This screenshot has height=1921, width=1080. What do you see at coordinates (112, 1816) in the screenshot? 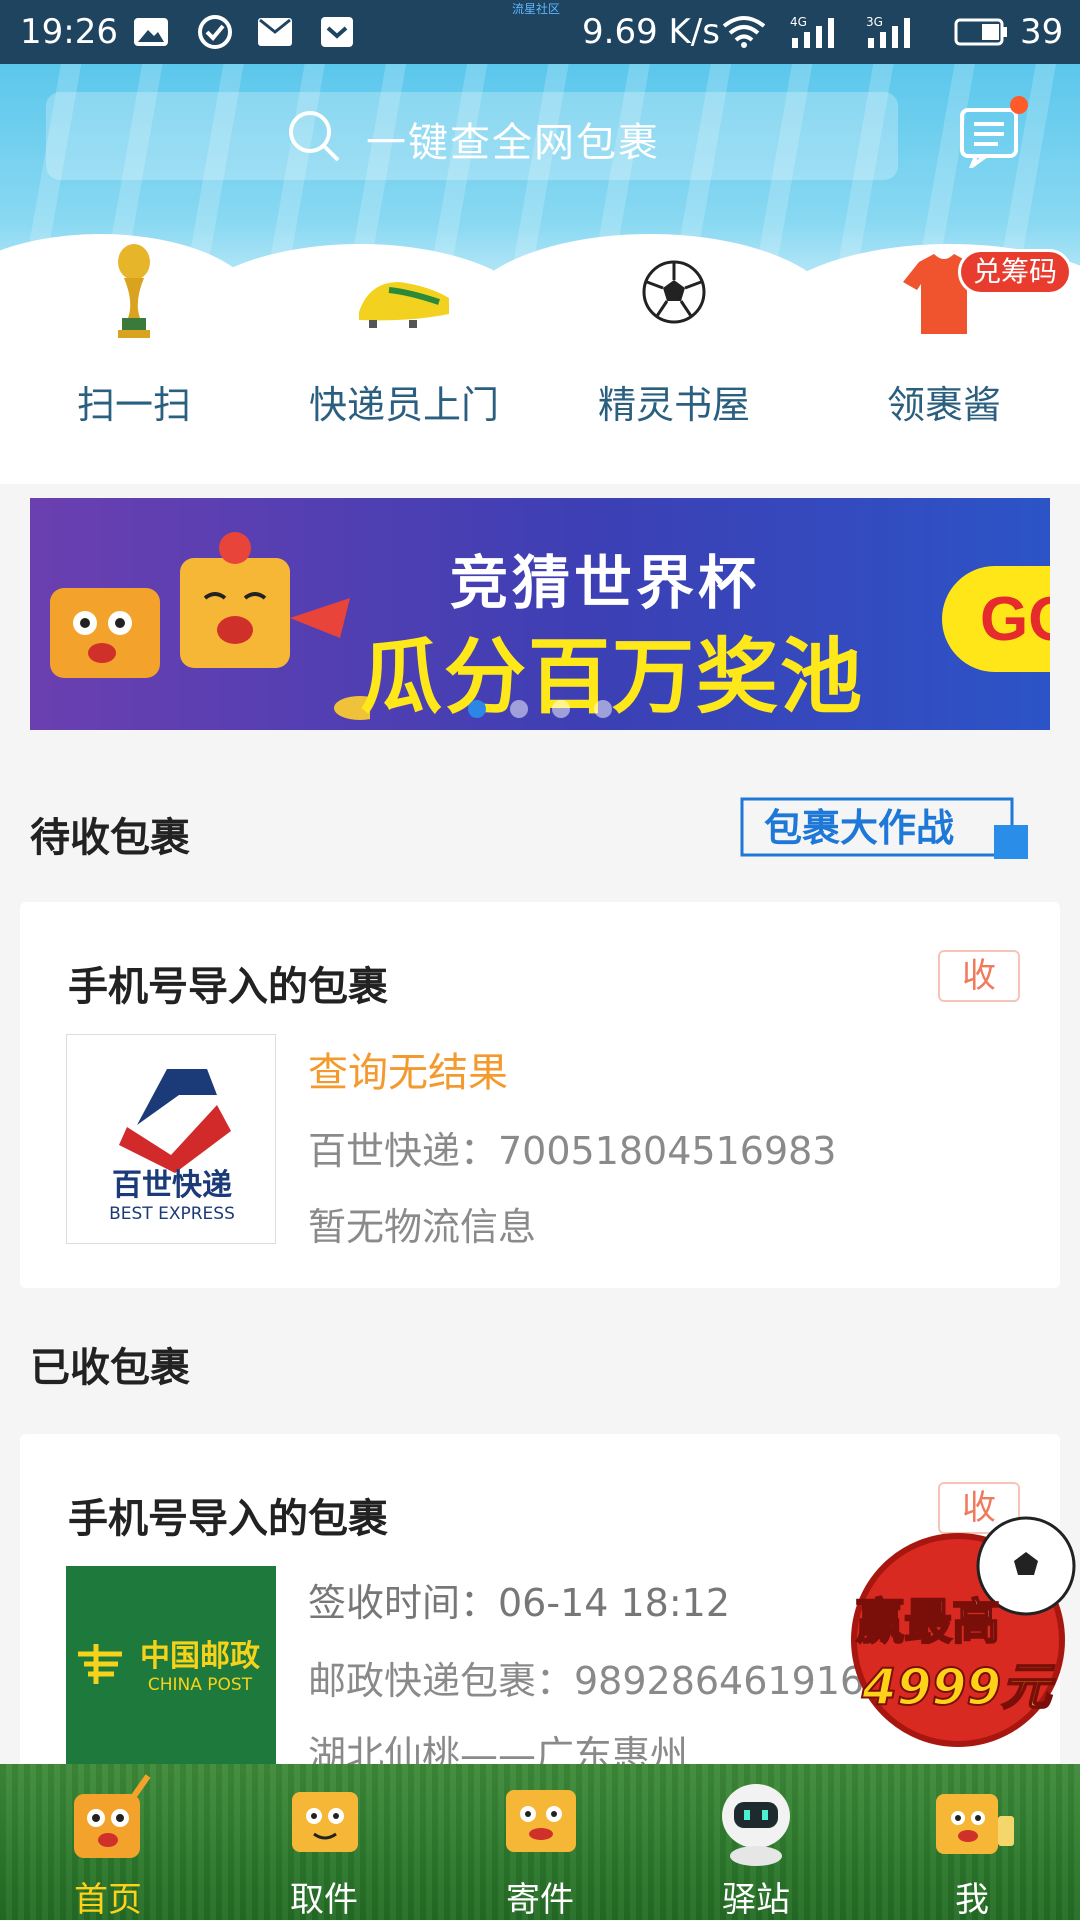
I see `home-mascot-icon` at bounding box center [112, 1816].